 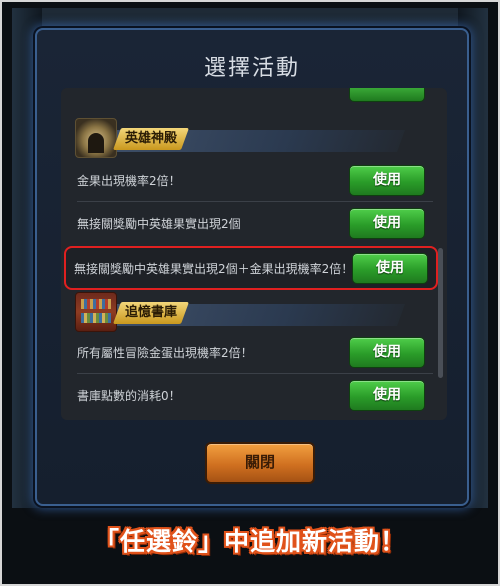 I want to click on list-item: 所有屬性冒險金蛋出現機率2倍！ 使用, so click(x=251, y=353).